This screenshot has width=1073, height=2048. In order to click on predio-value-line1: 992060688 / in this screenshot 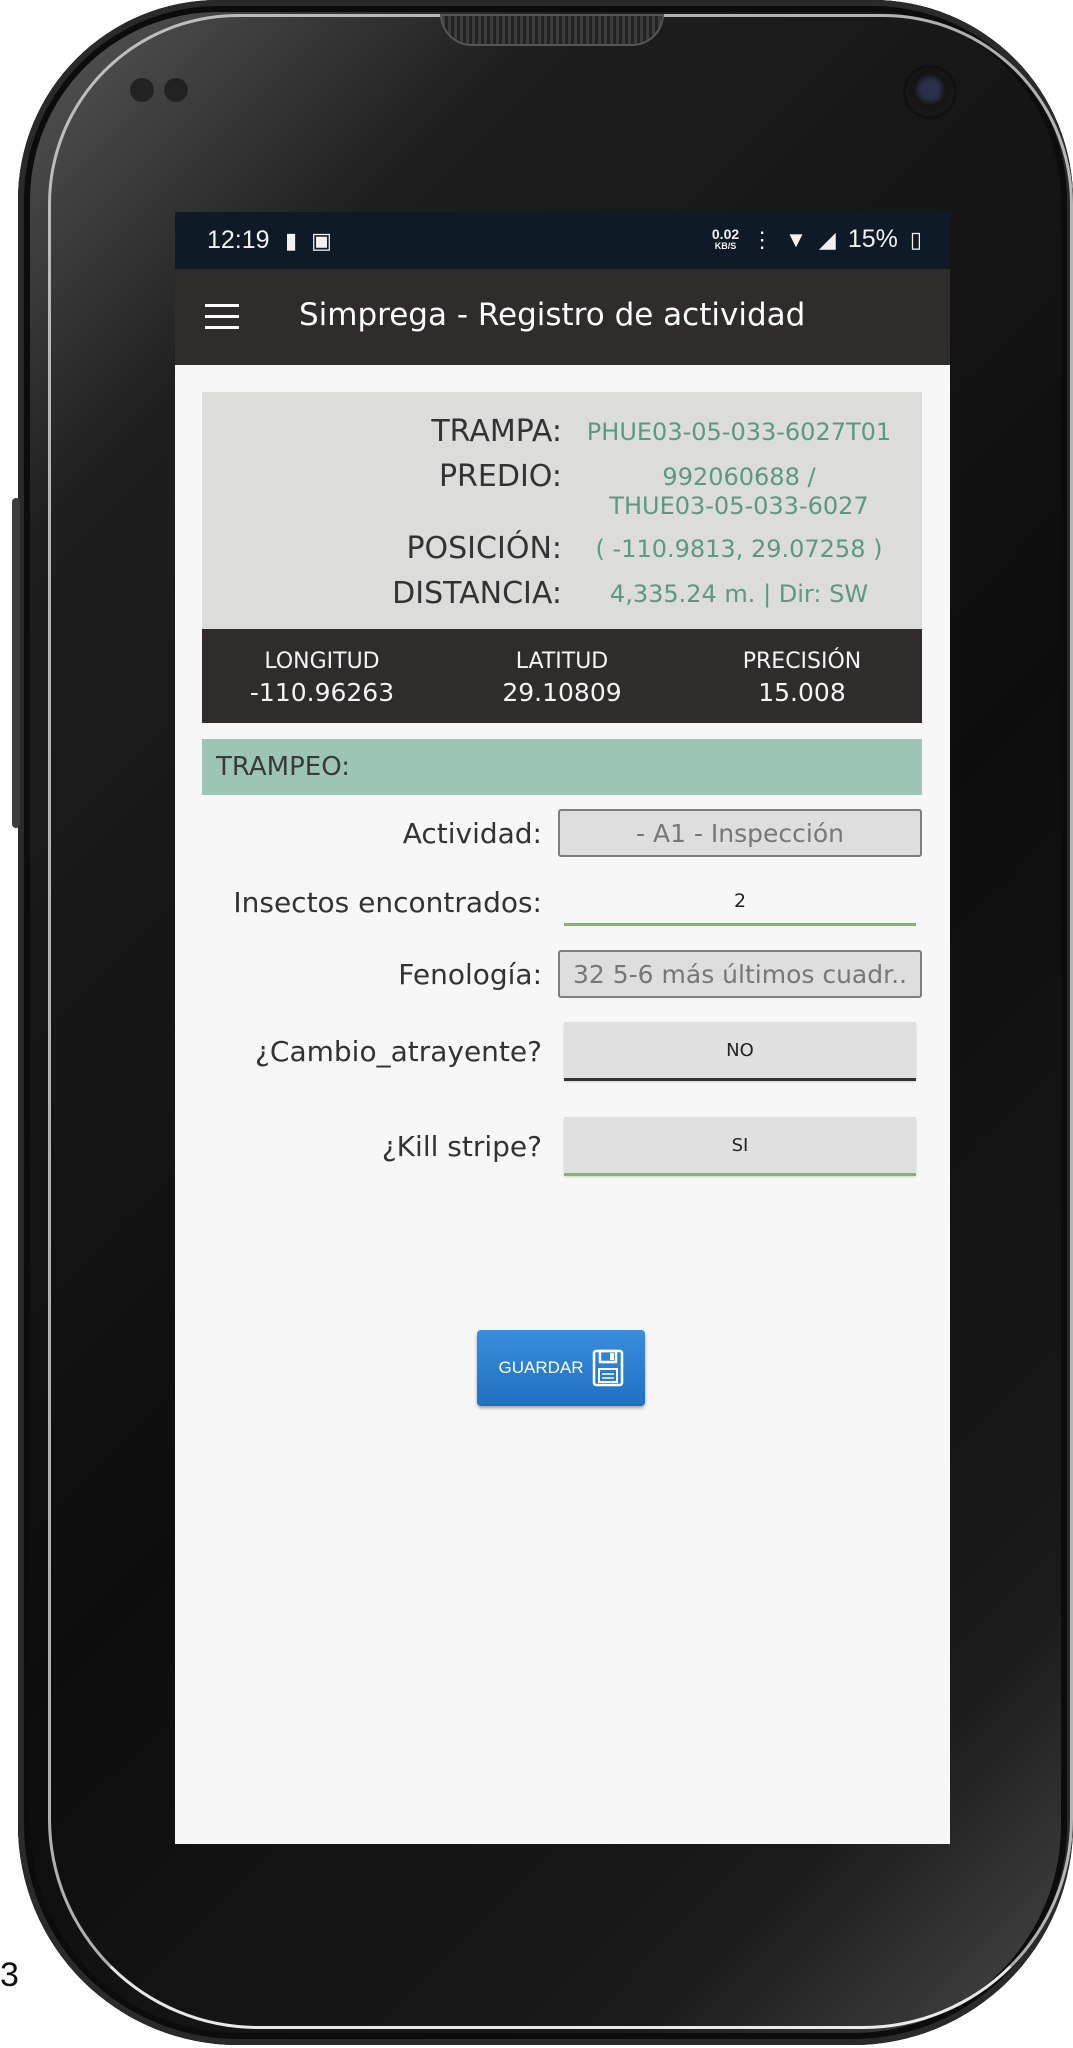, I will do `click(739, 477)`.